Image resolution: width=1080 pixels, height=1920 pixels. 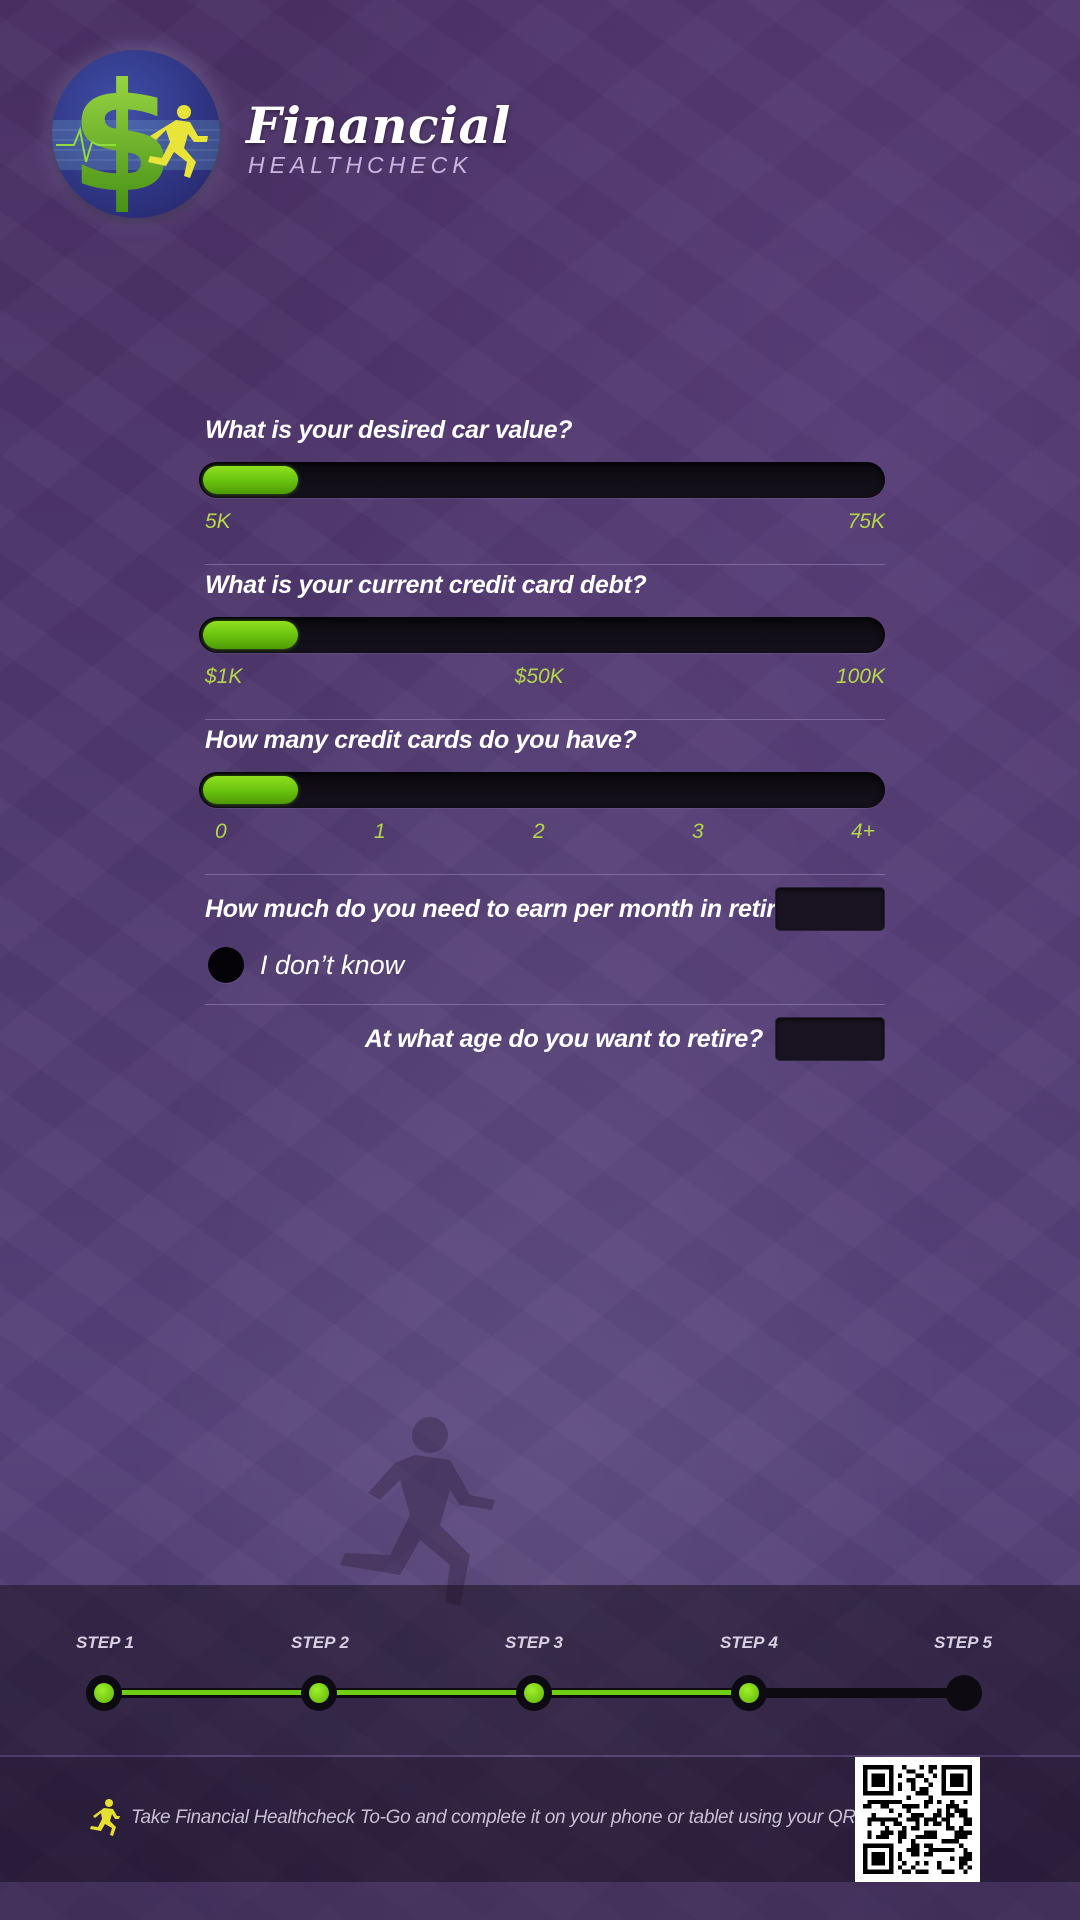 I want to click on question-label: What is your desired car value?, so click(x=389, y=430).